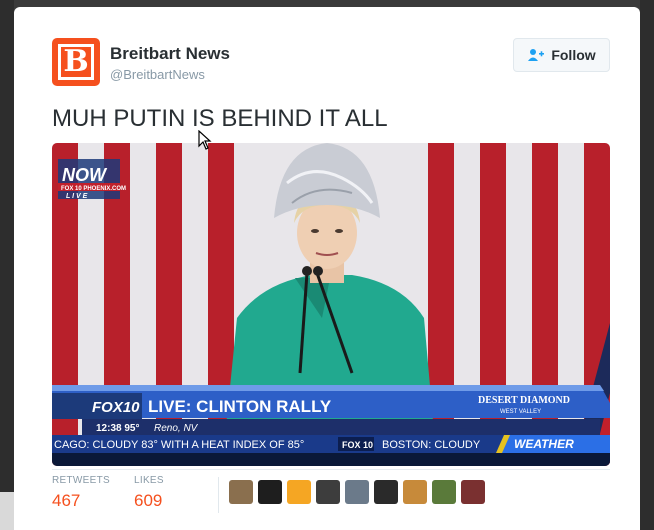  I want to click on svg-text: BOSTON: CLOUDY, so click(431, 445).